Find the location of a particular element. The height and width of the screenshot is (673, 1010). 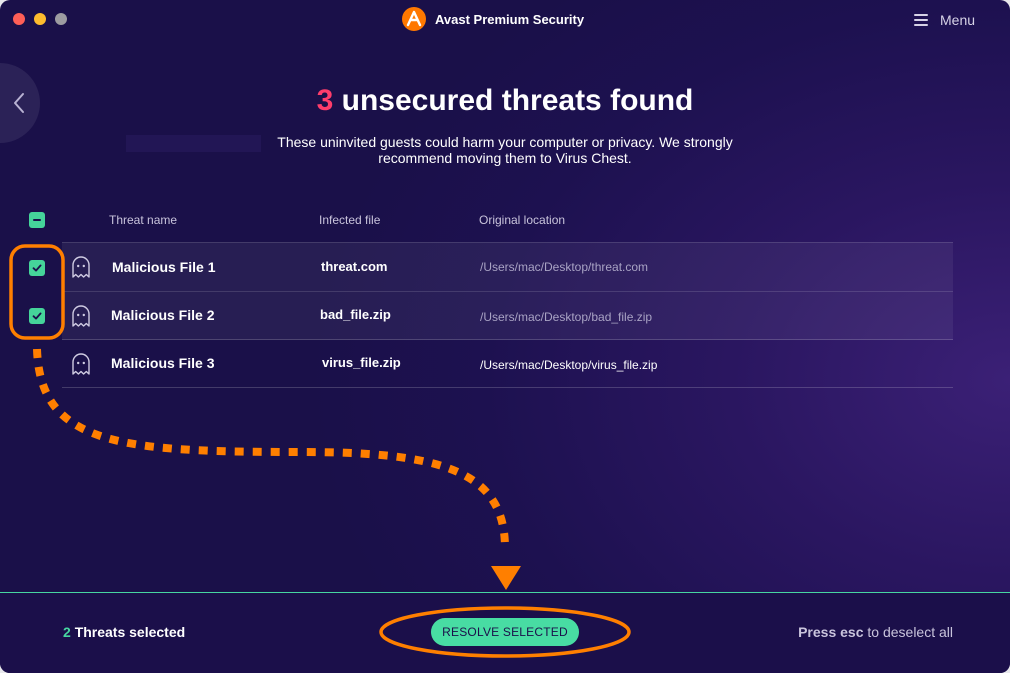

deselect-hint: Press esc to deselect all is located at coordinates (875, 632).